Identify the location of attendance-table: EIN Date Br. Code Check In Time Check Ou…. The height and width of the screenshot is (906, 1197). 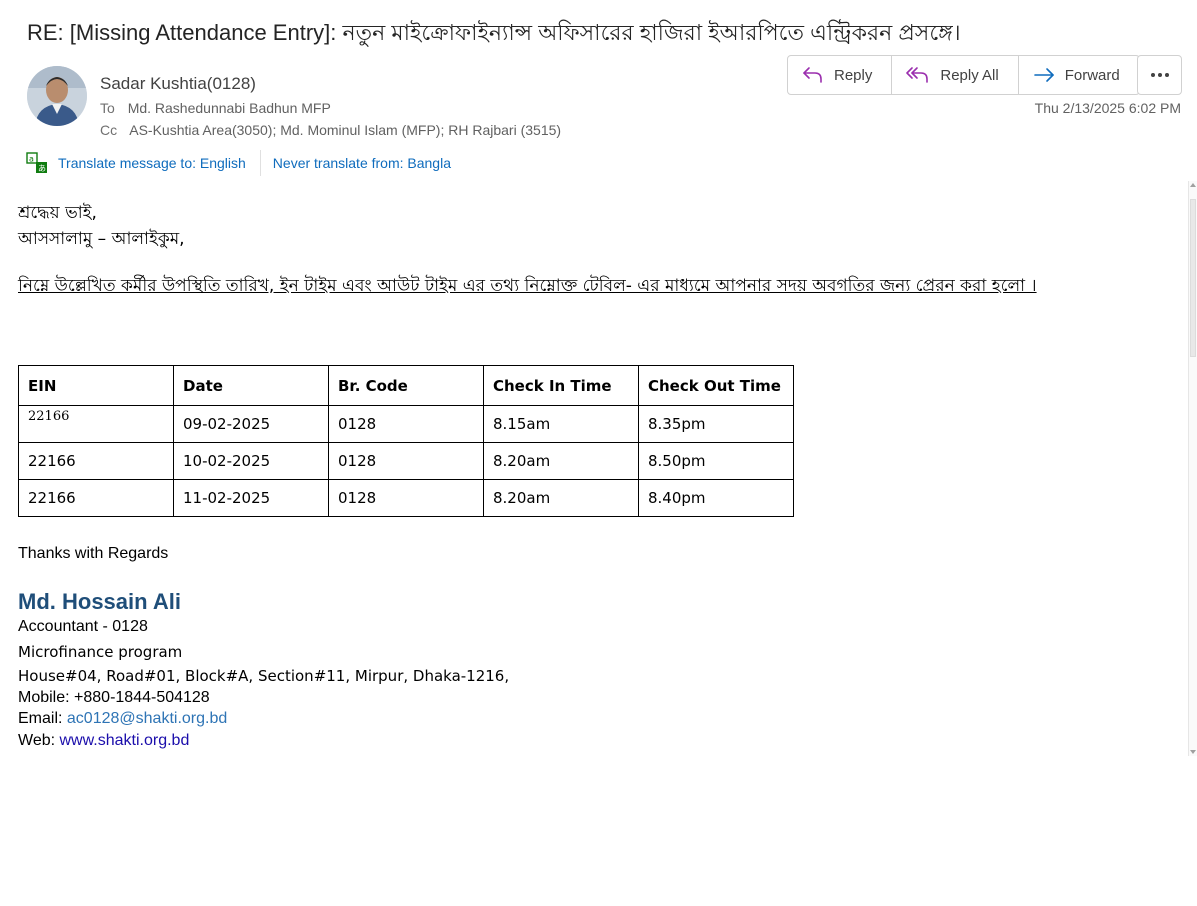
(406, 441).